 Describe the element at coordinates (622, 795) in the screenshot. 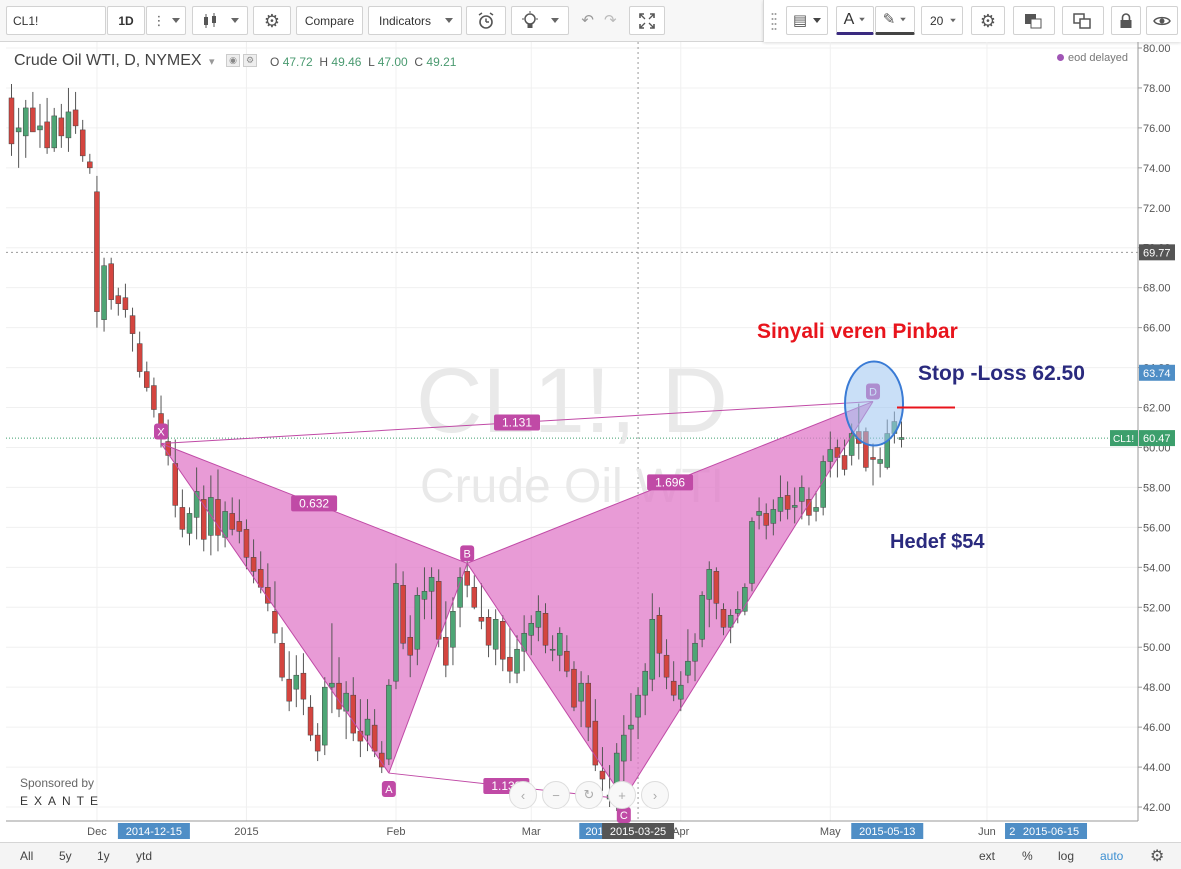

I see `zoom-in-icon: +` at that location.